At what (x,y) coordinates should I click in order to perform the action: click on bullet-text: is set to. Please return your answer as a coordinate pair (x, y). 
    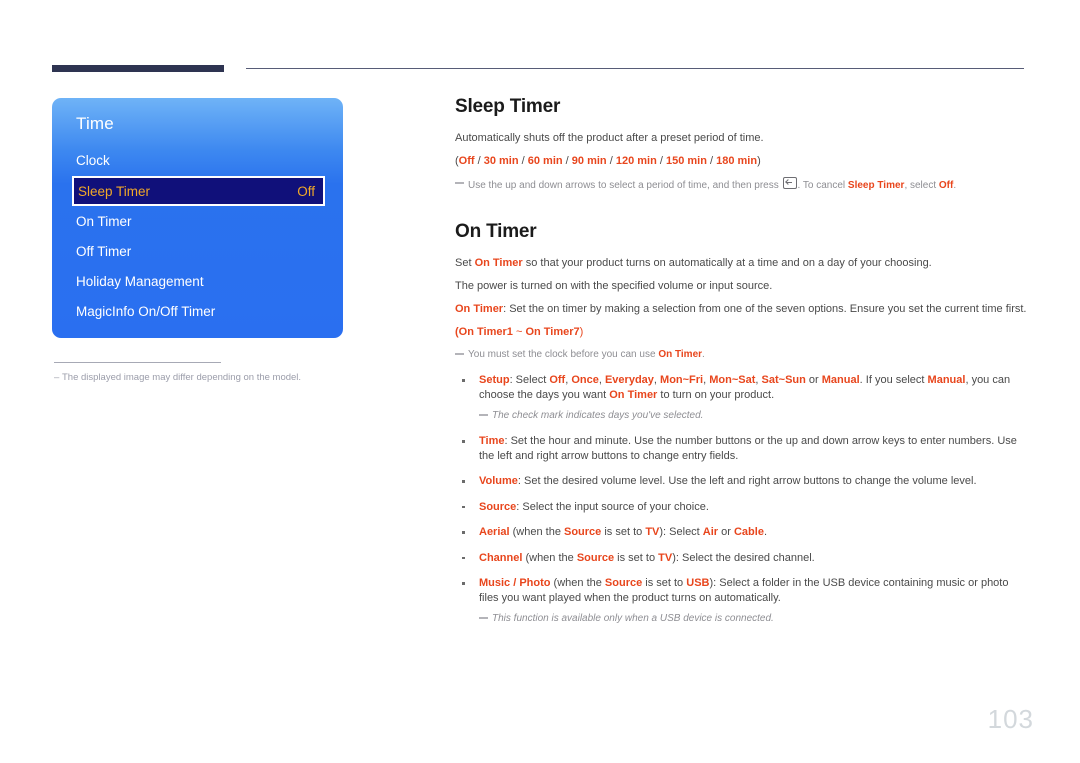
    Looking at the image, I should click on (636, 557).